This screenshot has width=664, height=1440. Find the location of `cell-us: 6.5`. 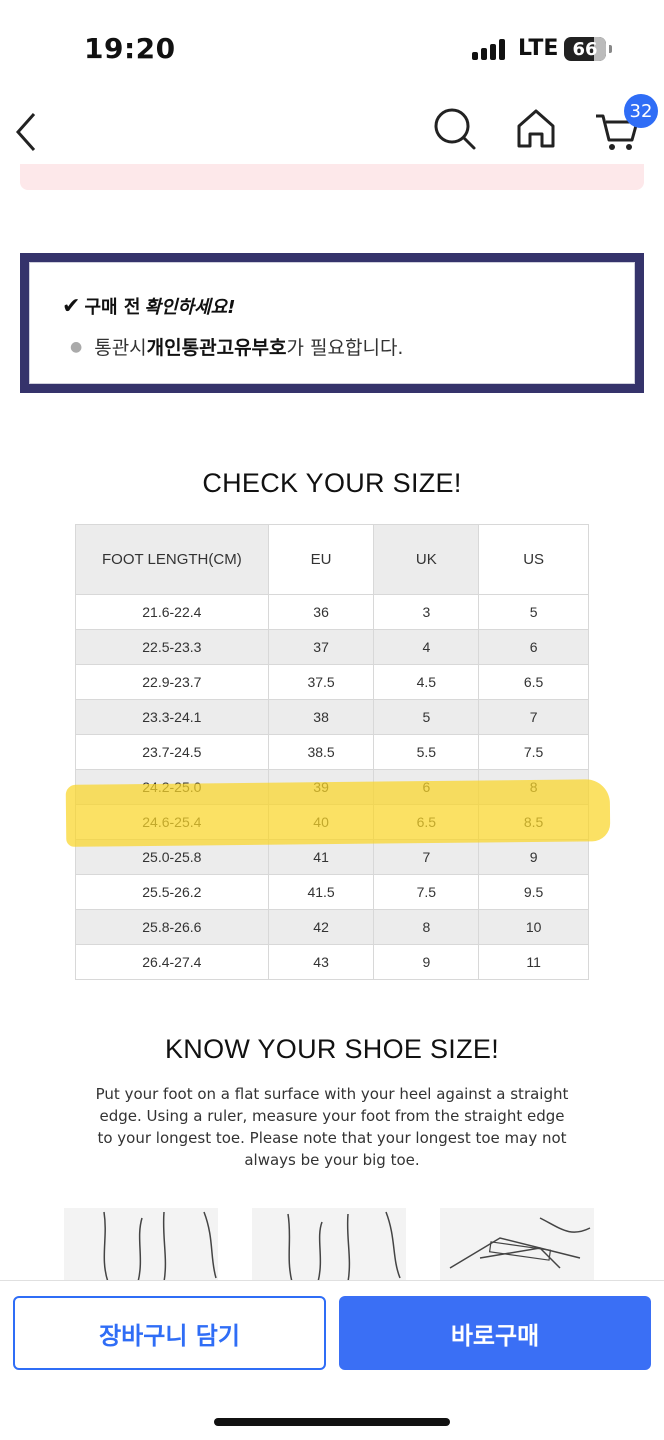

cell-us: 6.5 is located at coordinates (533, 682).